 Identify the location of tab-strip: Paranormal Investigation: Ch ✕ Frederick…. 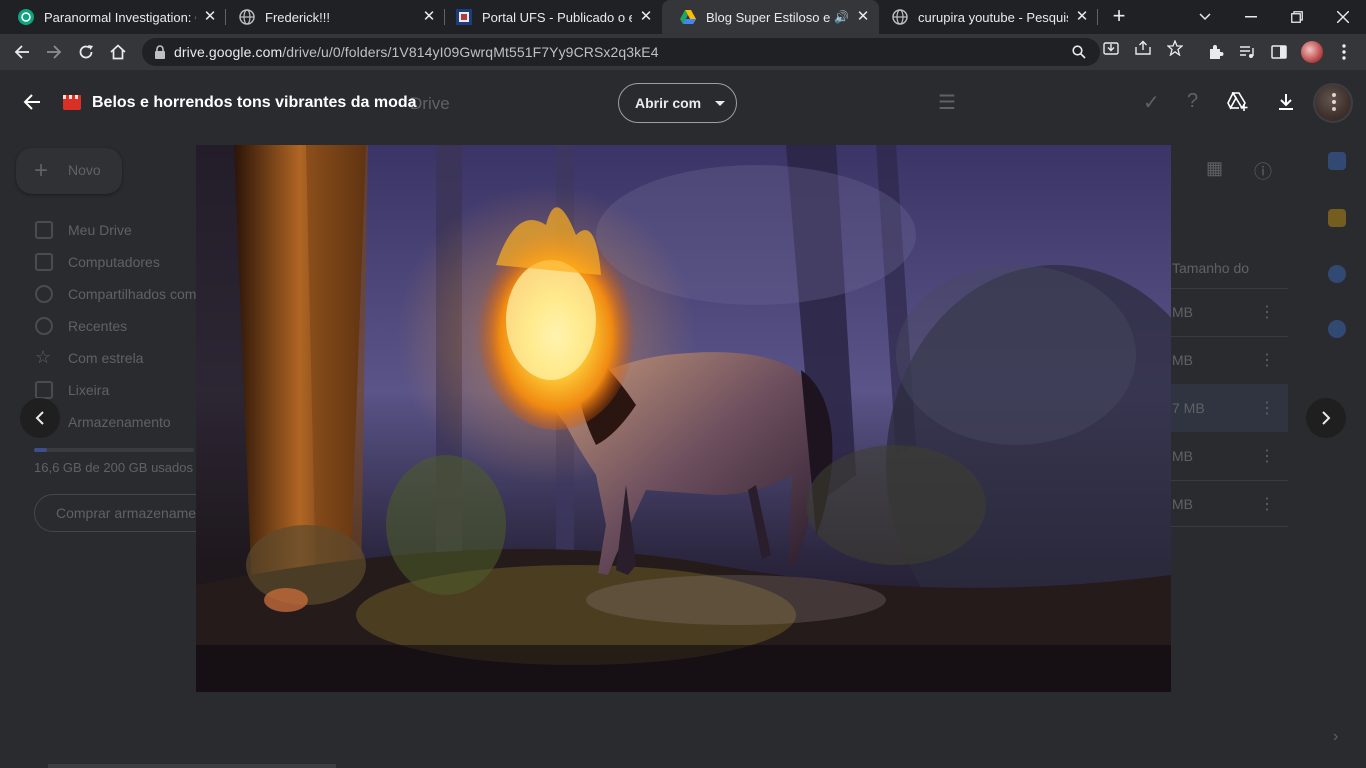
(683, 17).